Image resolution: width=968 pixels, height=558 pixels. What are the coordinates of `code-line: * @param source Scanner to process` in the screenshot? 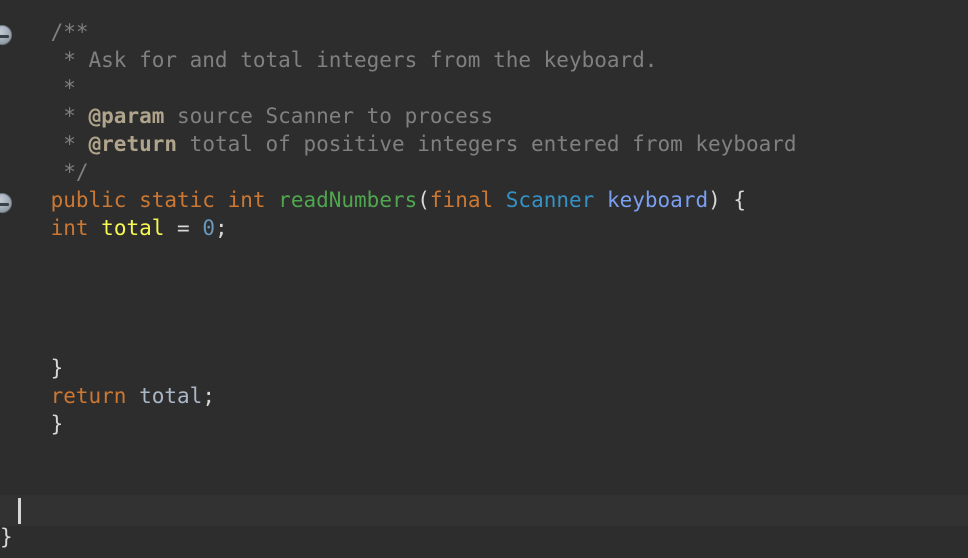 It's located at (484, 116).